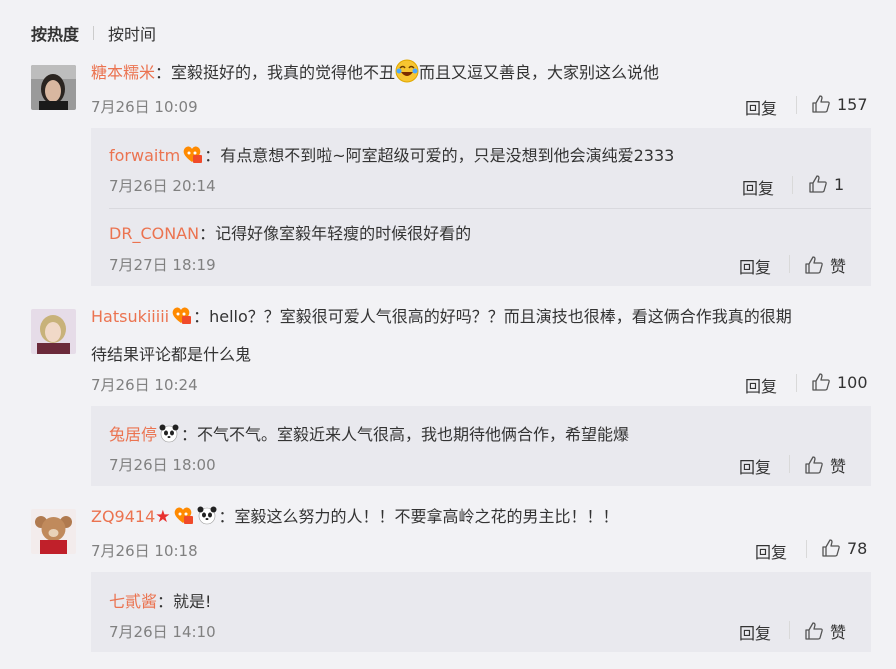 The width and height of the screenshot is (896, 669). Describe the element at coordinates (132, 33) in the screenshot. I see `sort-by-time-tab: 按时间` at that location.